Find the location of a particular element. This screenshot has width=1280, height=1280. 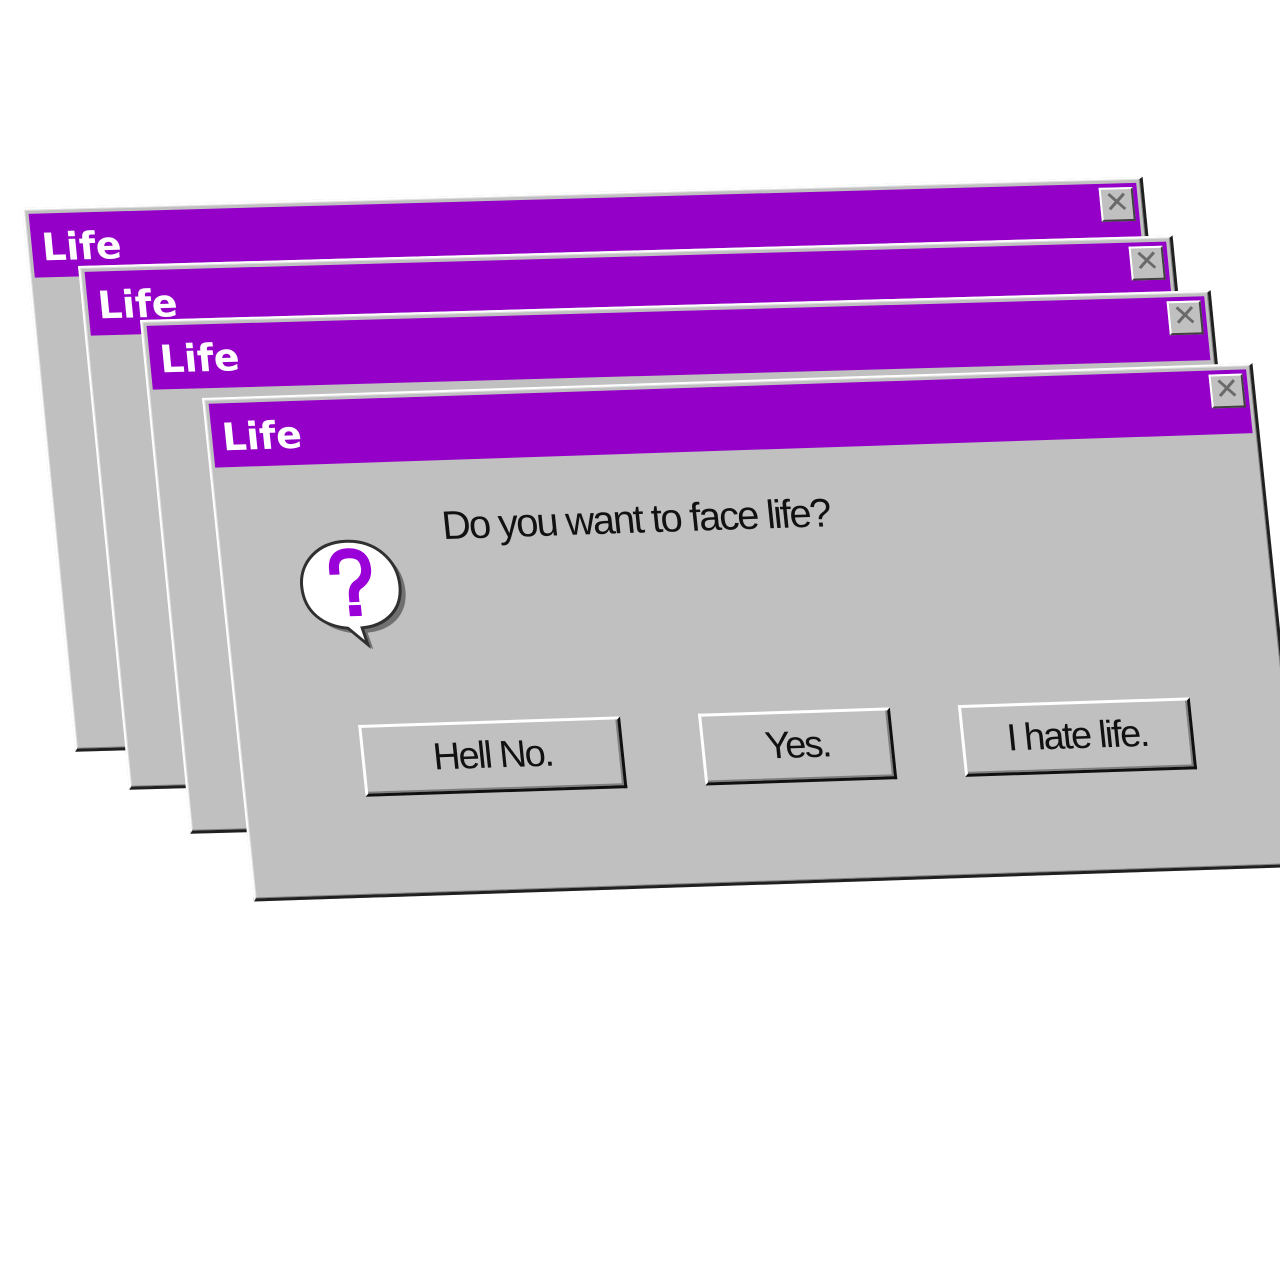

hate-life-button: I hate life. is located at coordinates (1077, 737).